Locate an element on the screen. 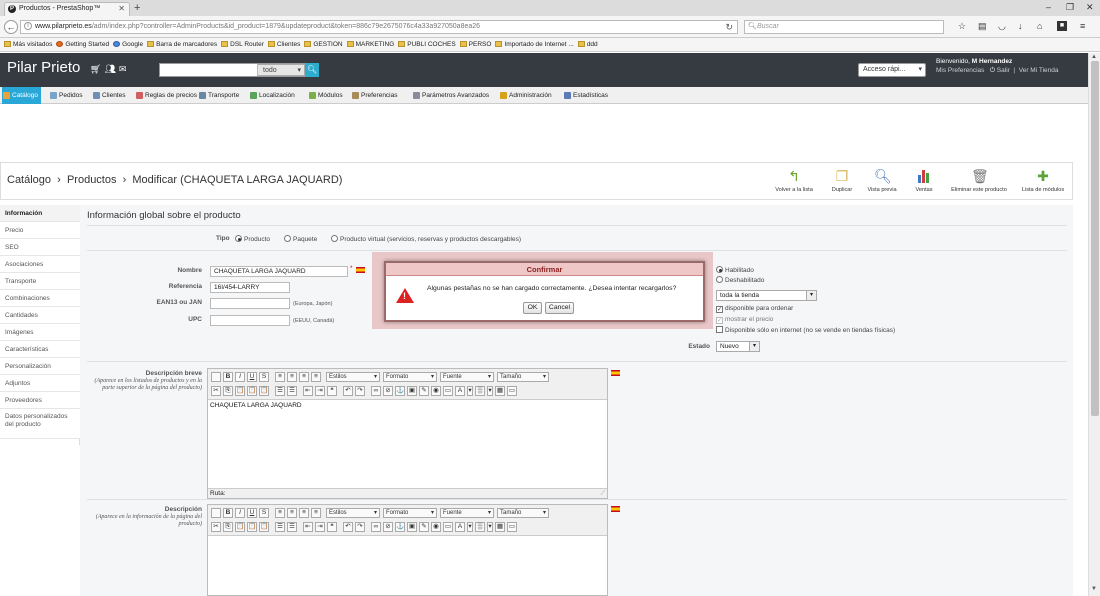 This screenshot has width=1100, height=596. bookmark-item: ddd is located at coordinates (587, 44).